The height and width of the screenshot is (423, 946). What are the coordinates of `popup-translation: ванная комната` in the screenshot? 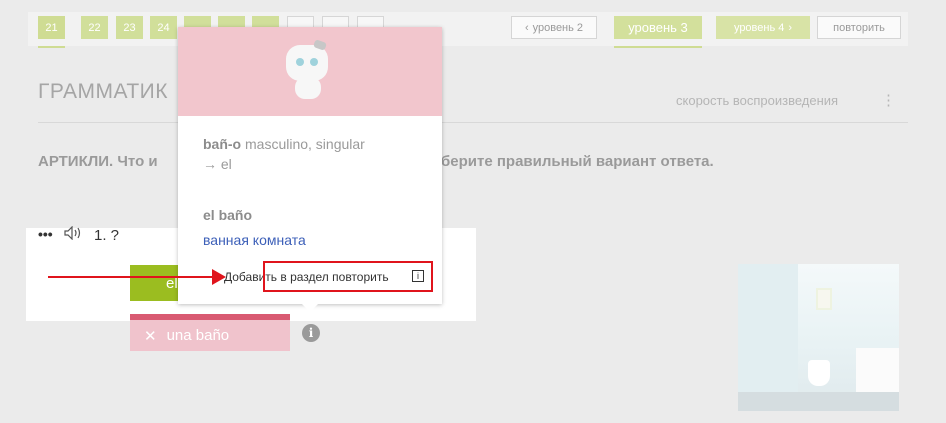 It's located at (254, 240).